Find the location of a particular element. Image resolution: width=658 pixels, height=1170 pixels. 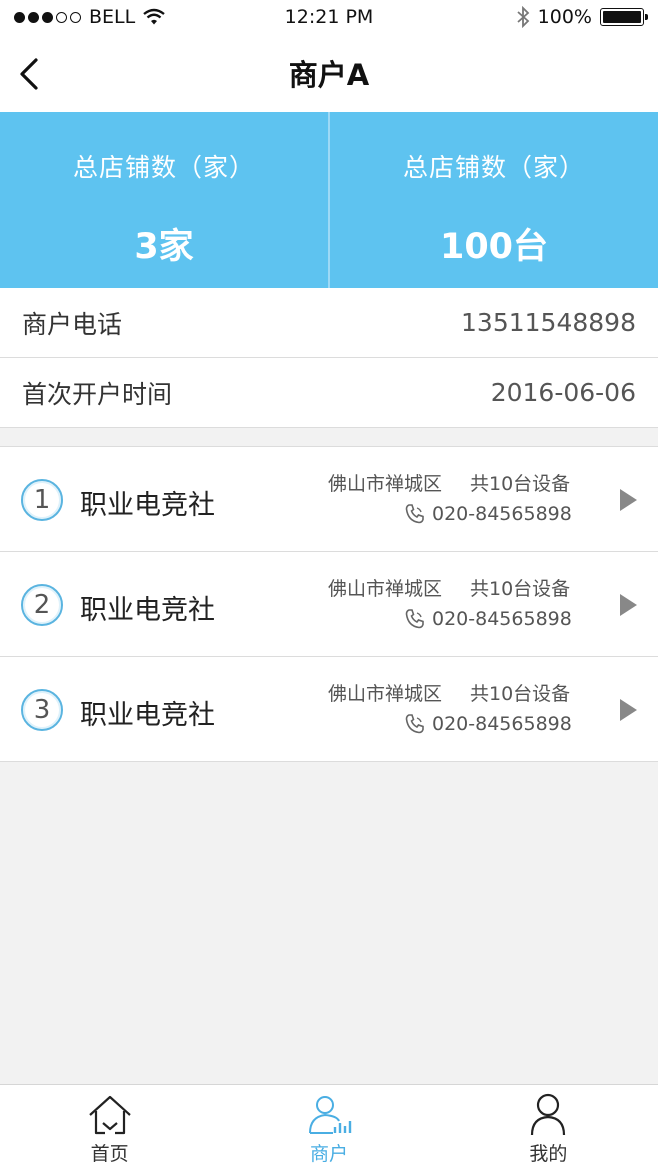

store-index-badge: 2 is located at coordinates (42, 605).